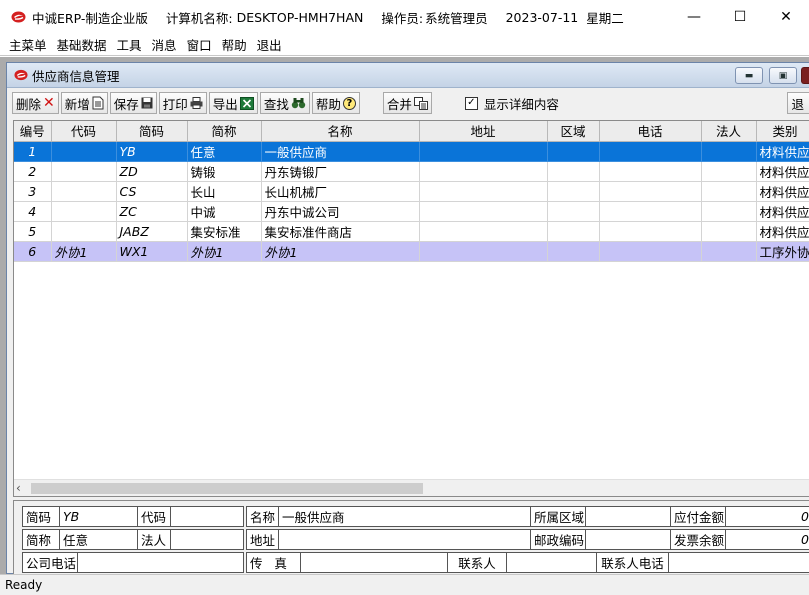  Describe the element at coordinates (729, 131) in the screenshot. I see `col-header-legal: 法人` at that location.